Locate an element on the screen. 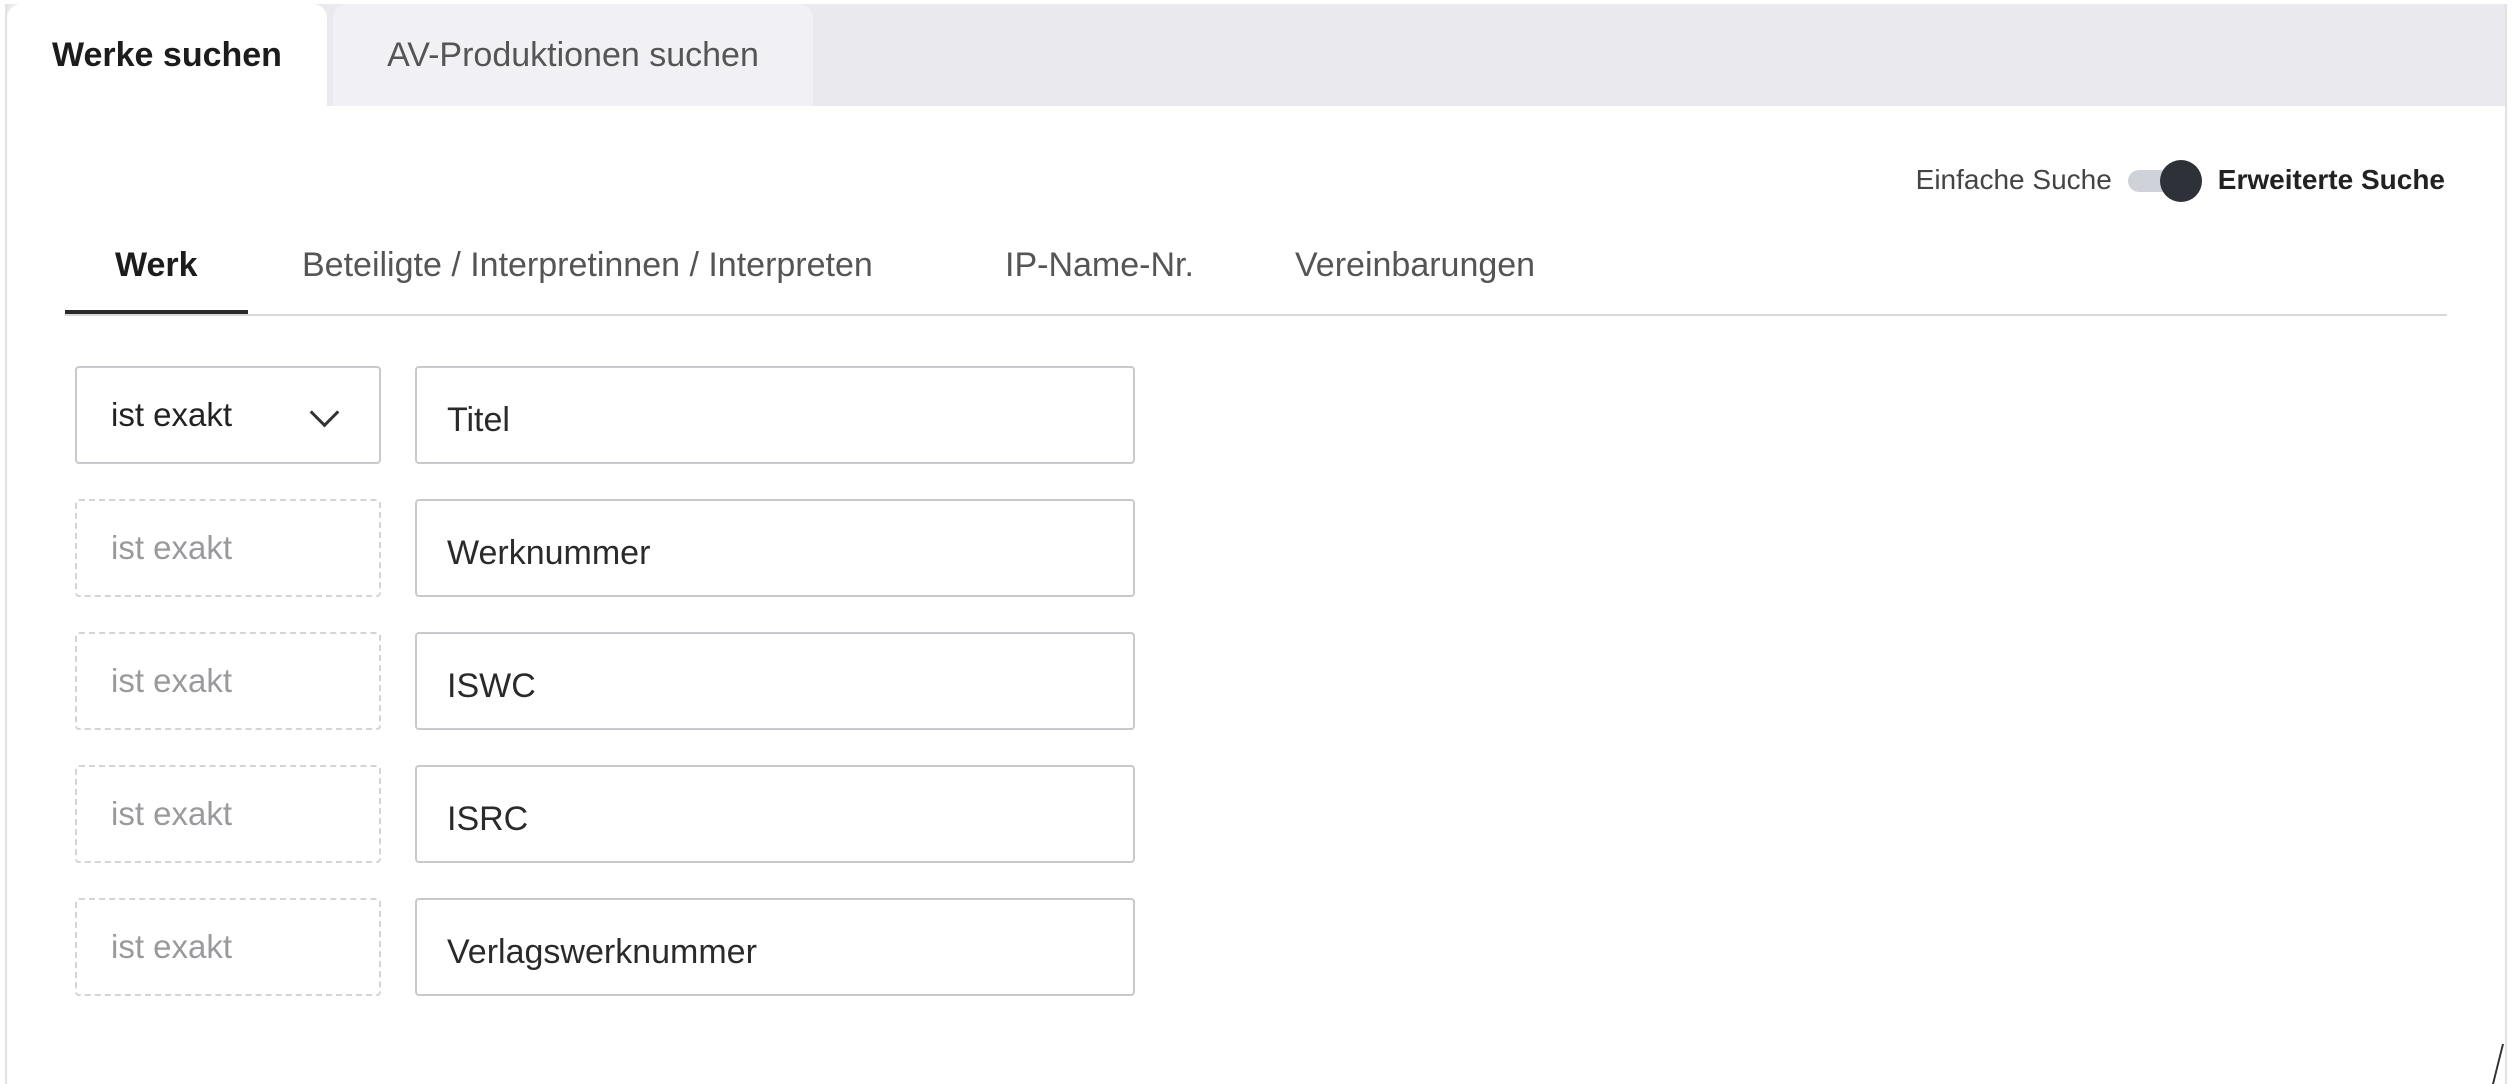  operator-verlagswerknummer: ist exakt is located at coordinates (228, 947).